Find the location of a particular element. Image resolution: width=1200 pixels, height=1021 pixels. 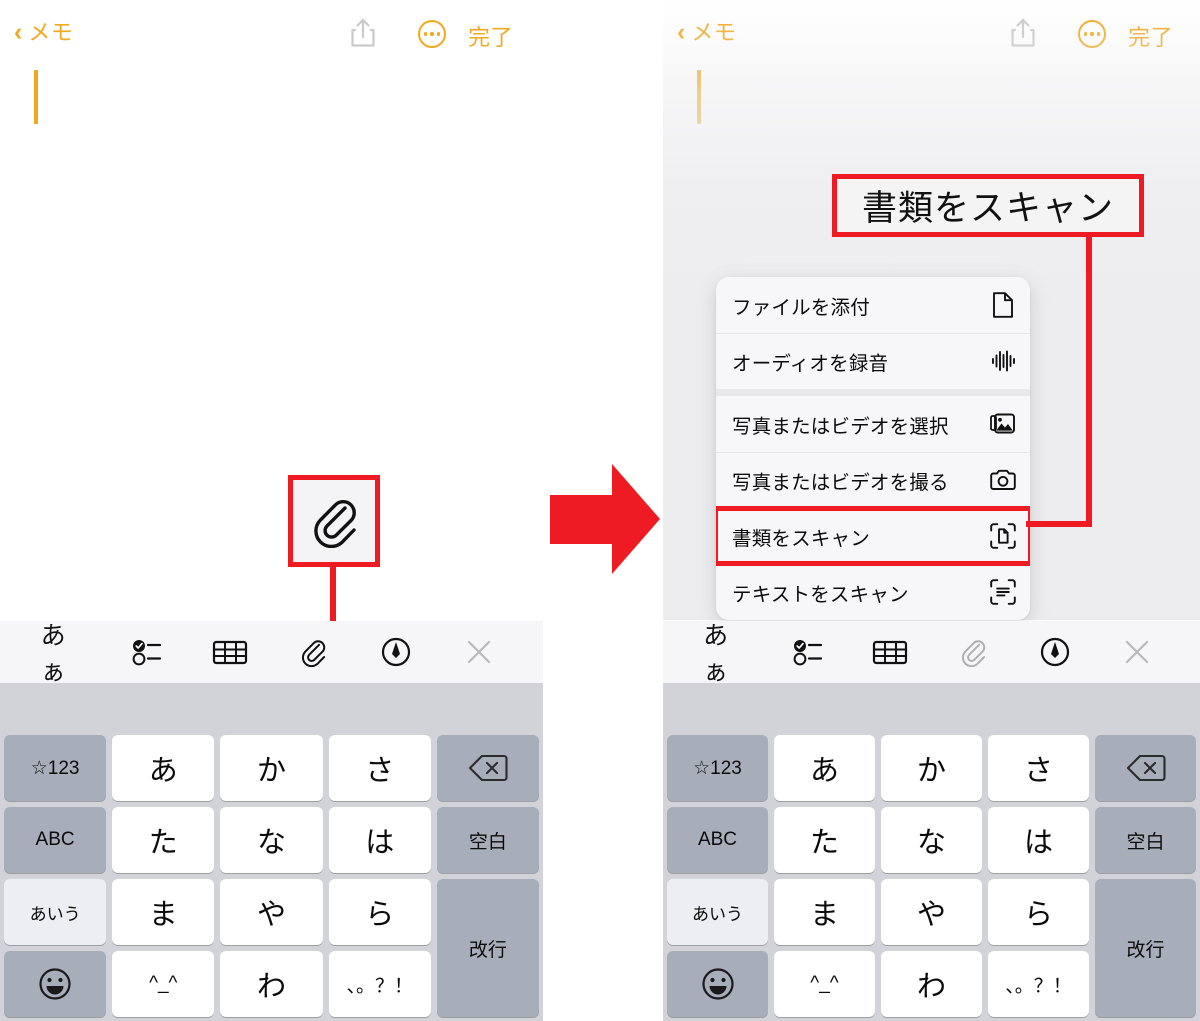

key-label: な is located at coordinates (271, 843).